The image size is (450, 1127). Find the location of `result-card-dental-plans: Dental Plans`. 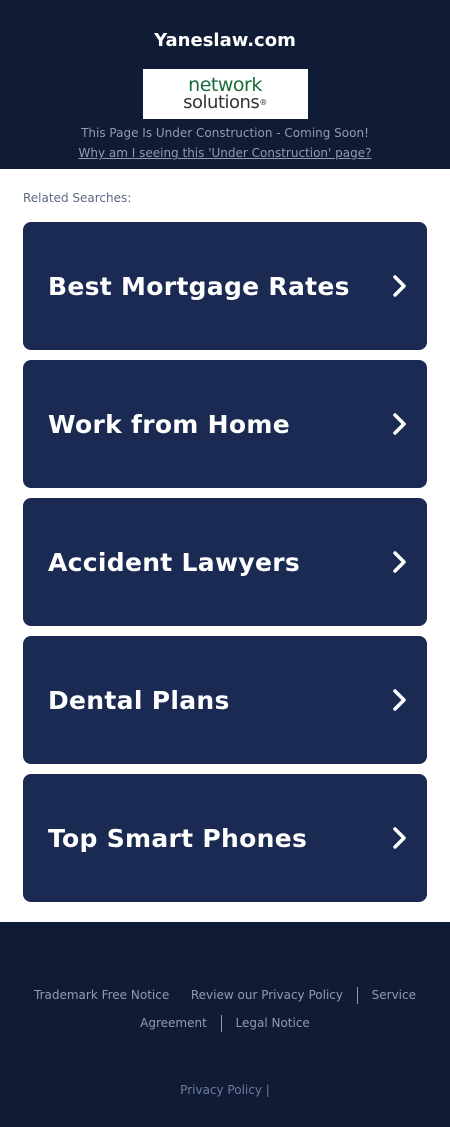

result-card-dental-plans: Dental Plans is located at coordinates (225, 700).